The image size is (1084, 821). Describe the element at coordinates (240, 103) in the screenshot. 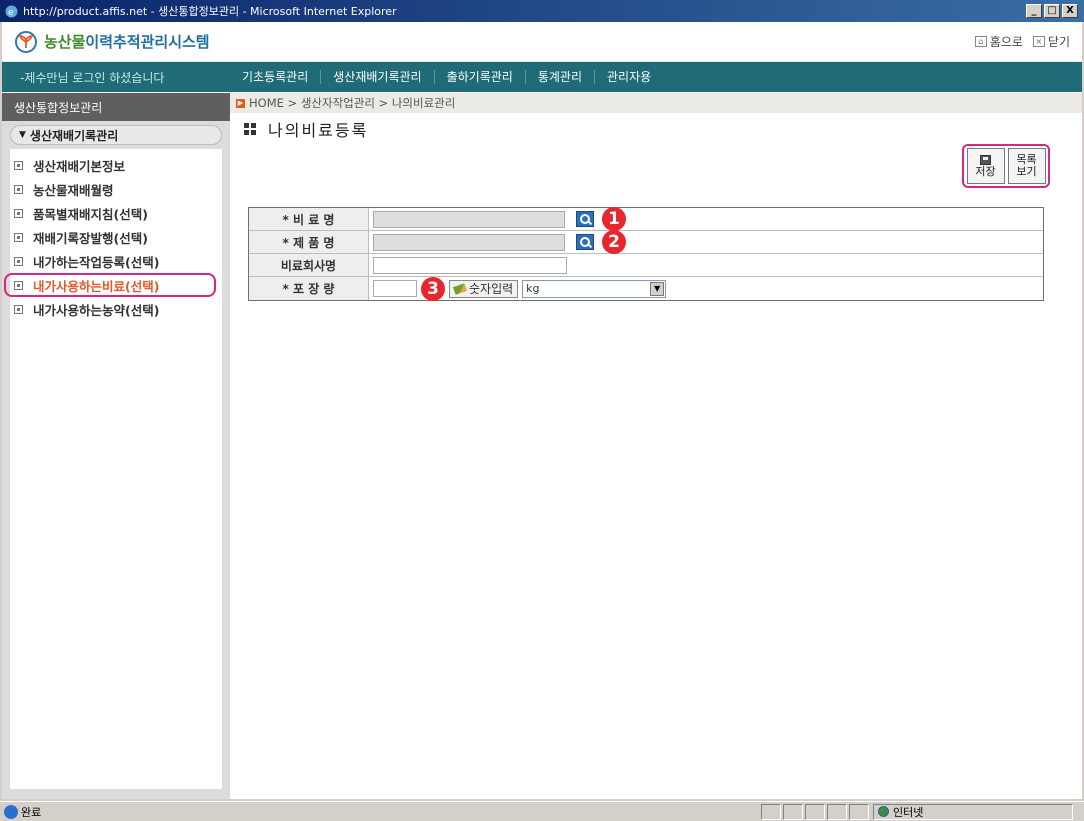

I see `breadcrumb-arrow-icon: ▶` at that location.